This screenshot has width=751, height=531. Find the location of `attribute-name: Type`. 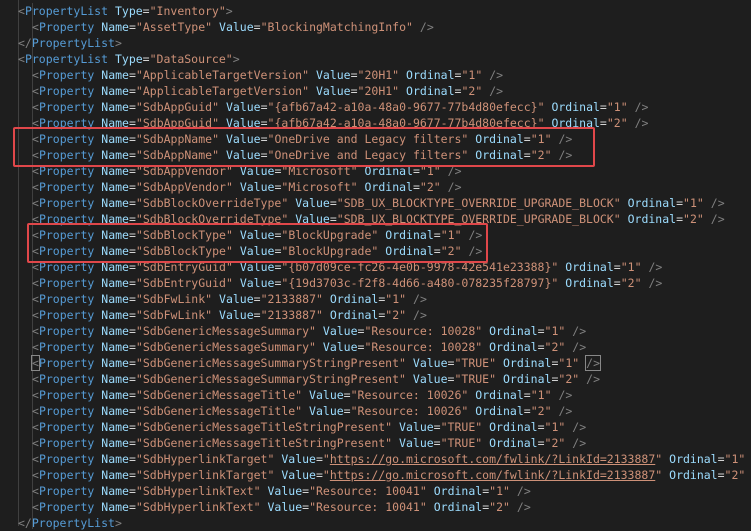

attribute-name: Type is located at coordinates (128, 11).